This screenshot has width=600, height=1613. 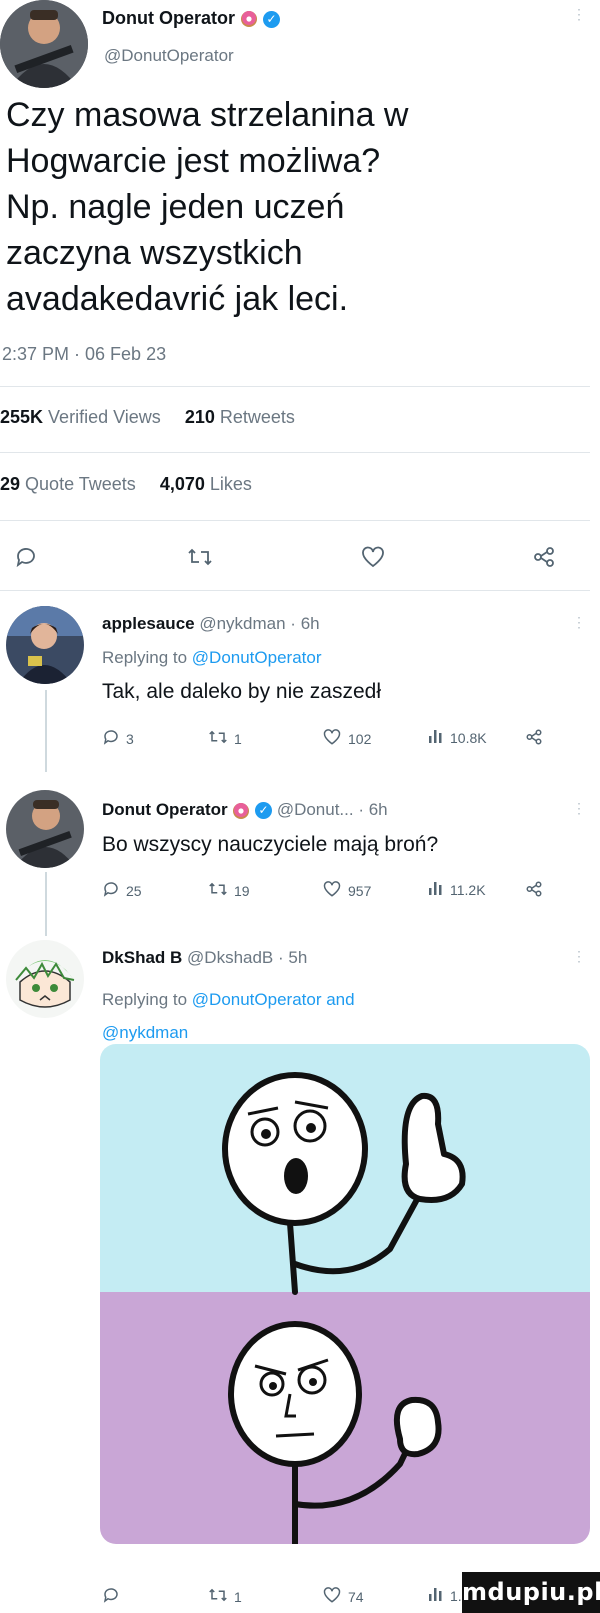 I want to click on reply-author-name: Donut Operator, so click(x=165, y=809).